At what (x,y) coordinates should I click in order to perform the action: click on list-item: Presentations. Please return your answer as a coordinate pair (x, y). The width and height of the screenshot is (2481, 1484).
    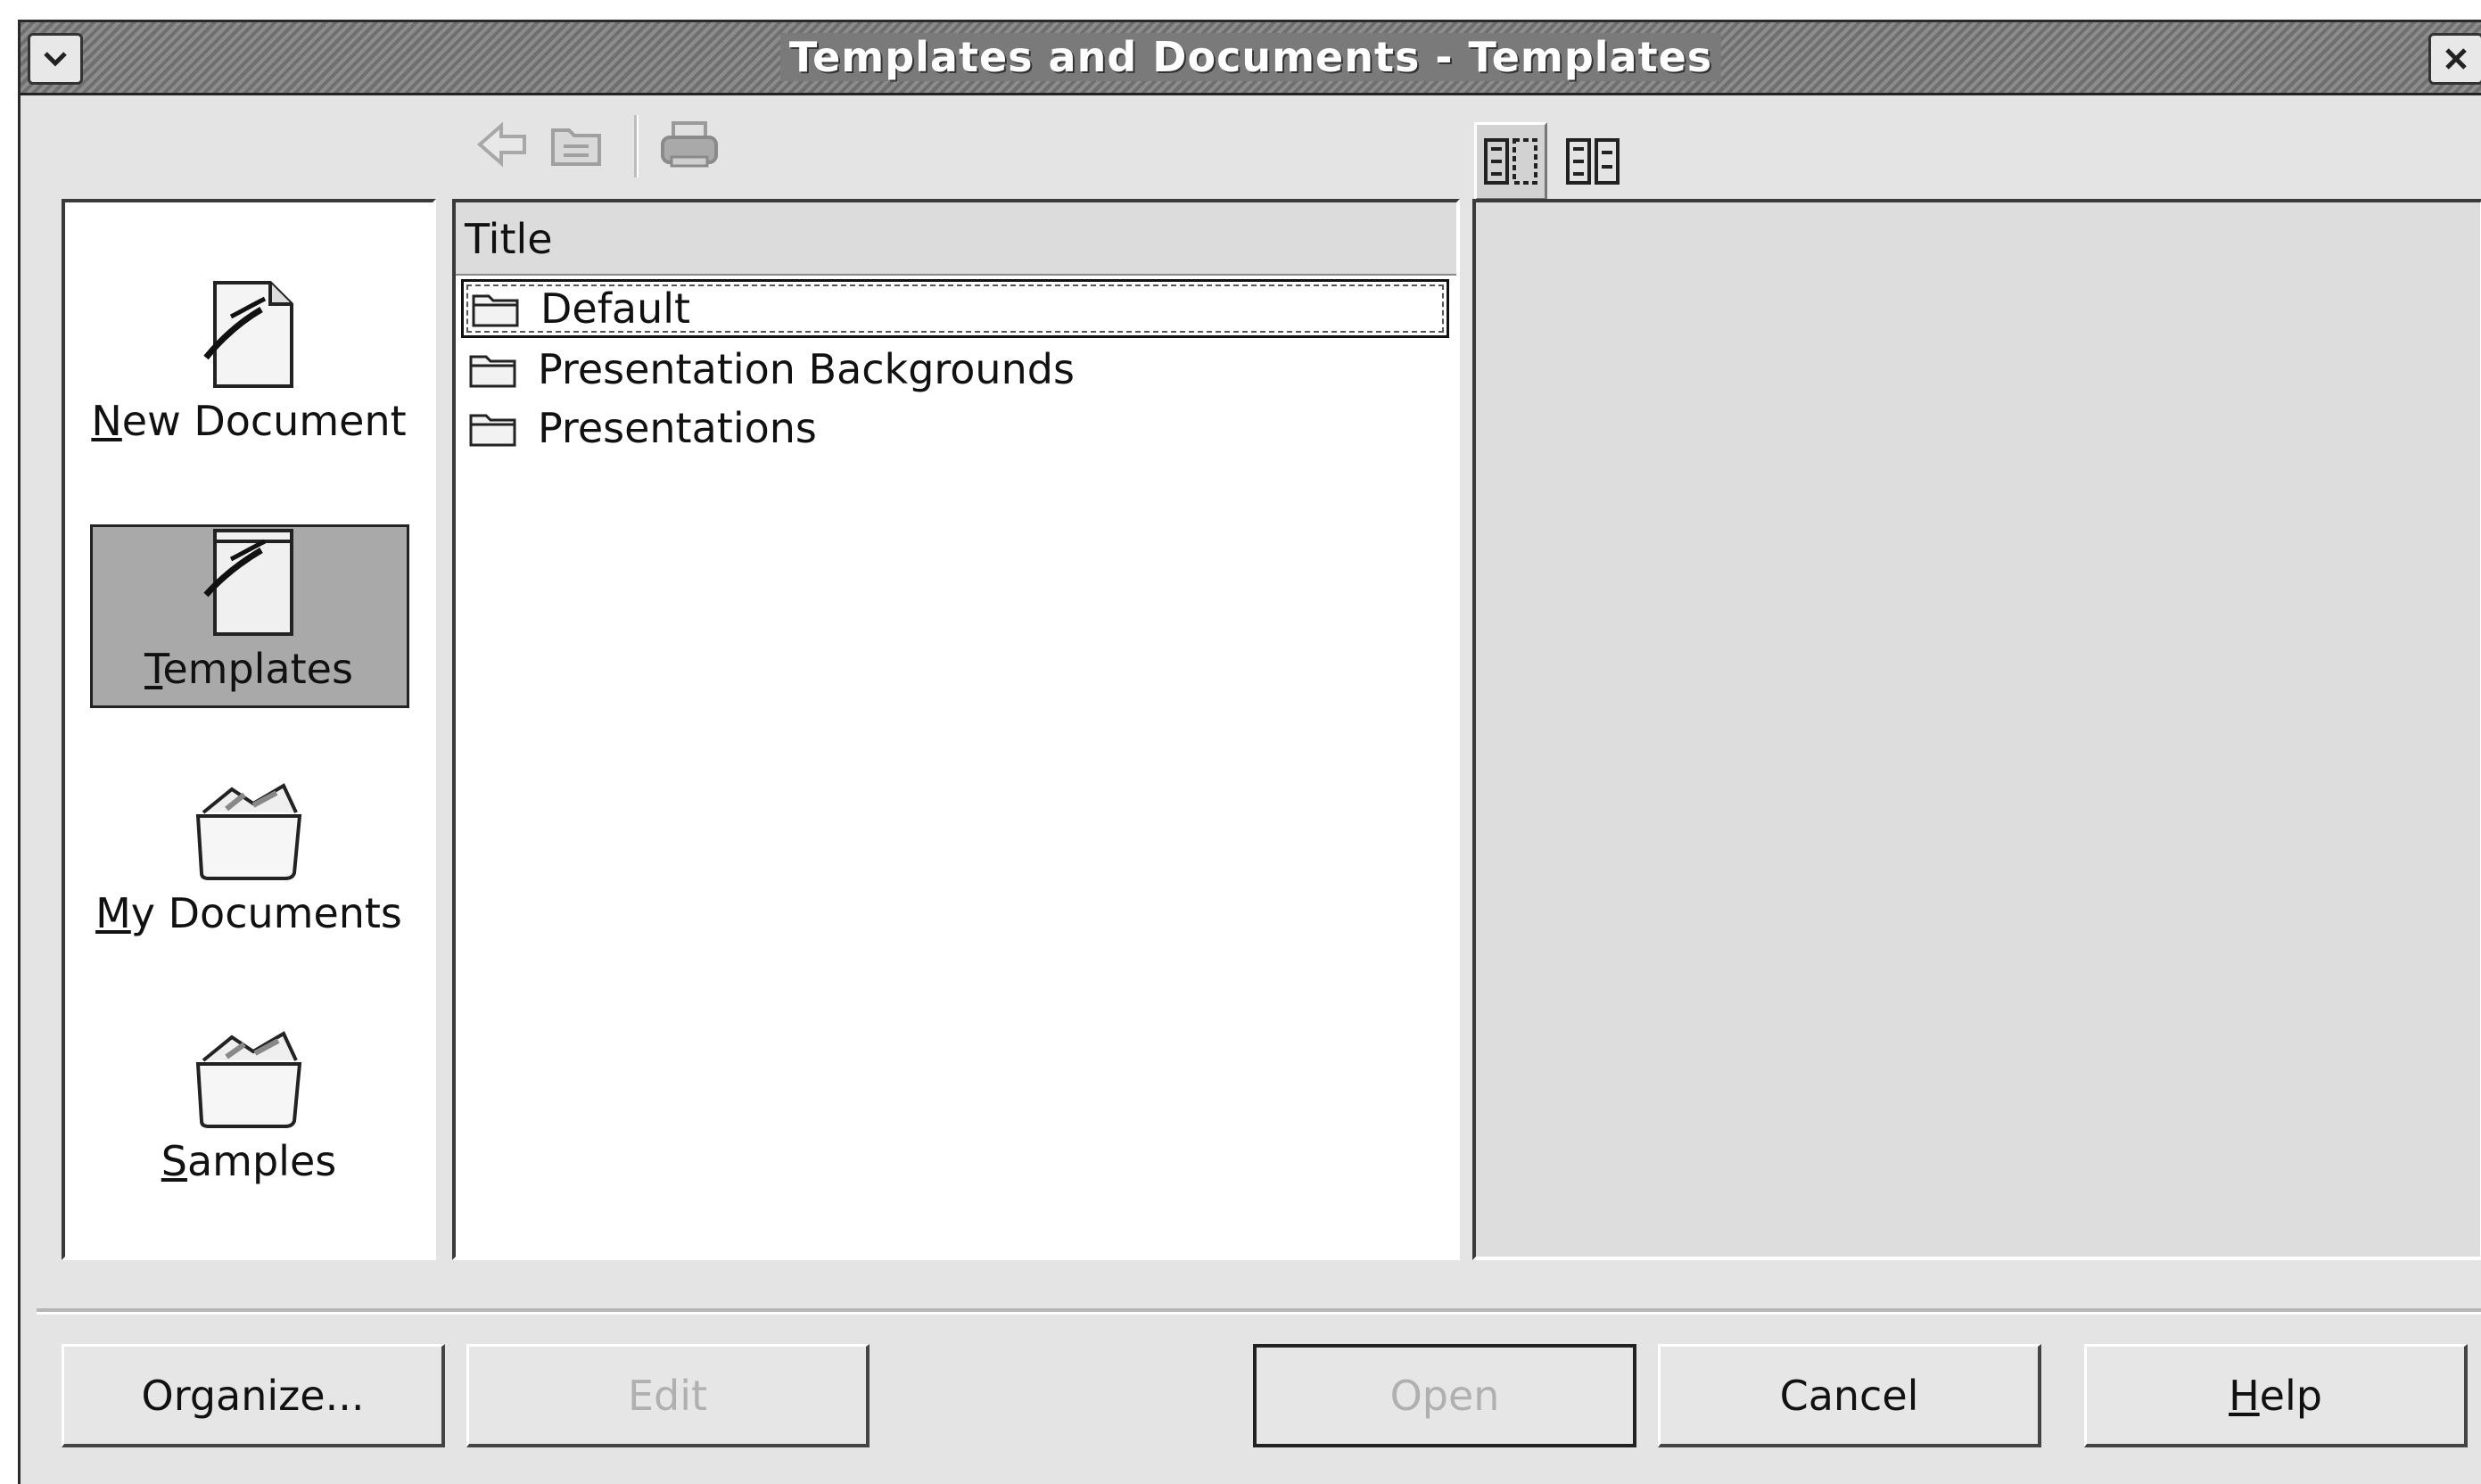
    Looking at the image, I should click on (955, 428).